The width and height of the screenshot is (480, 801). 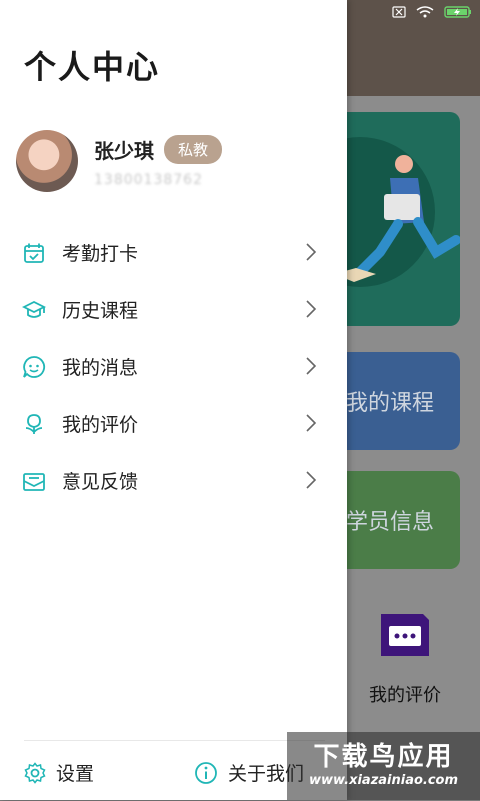 I want to click on menu-item-messages: 我的消息, so click(x=173, y=366).